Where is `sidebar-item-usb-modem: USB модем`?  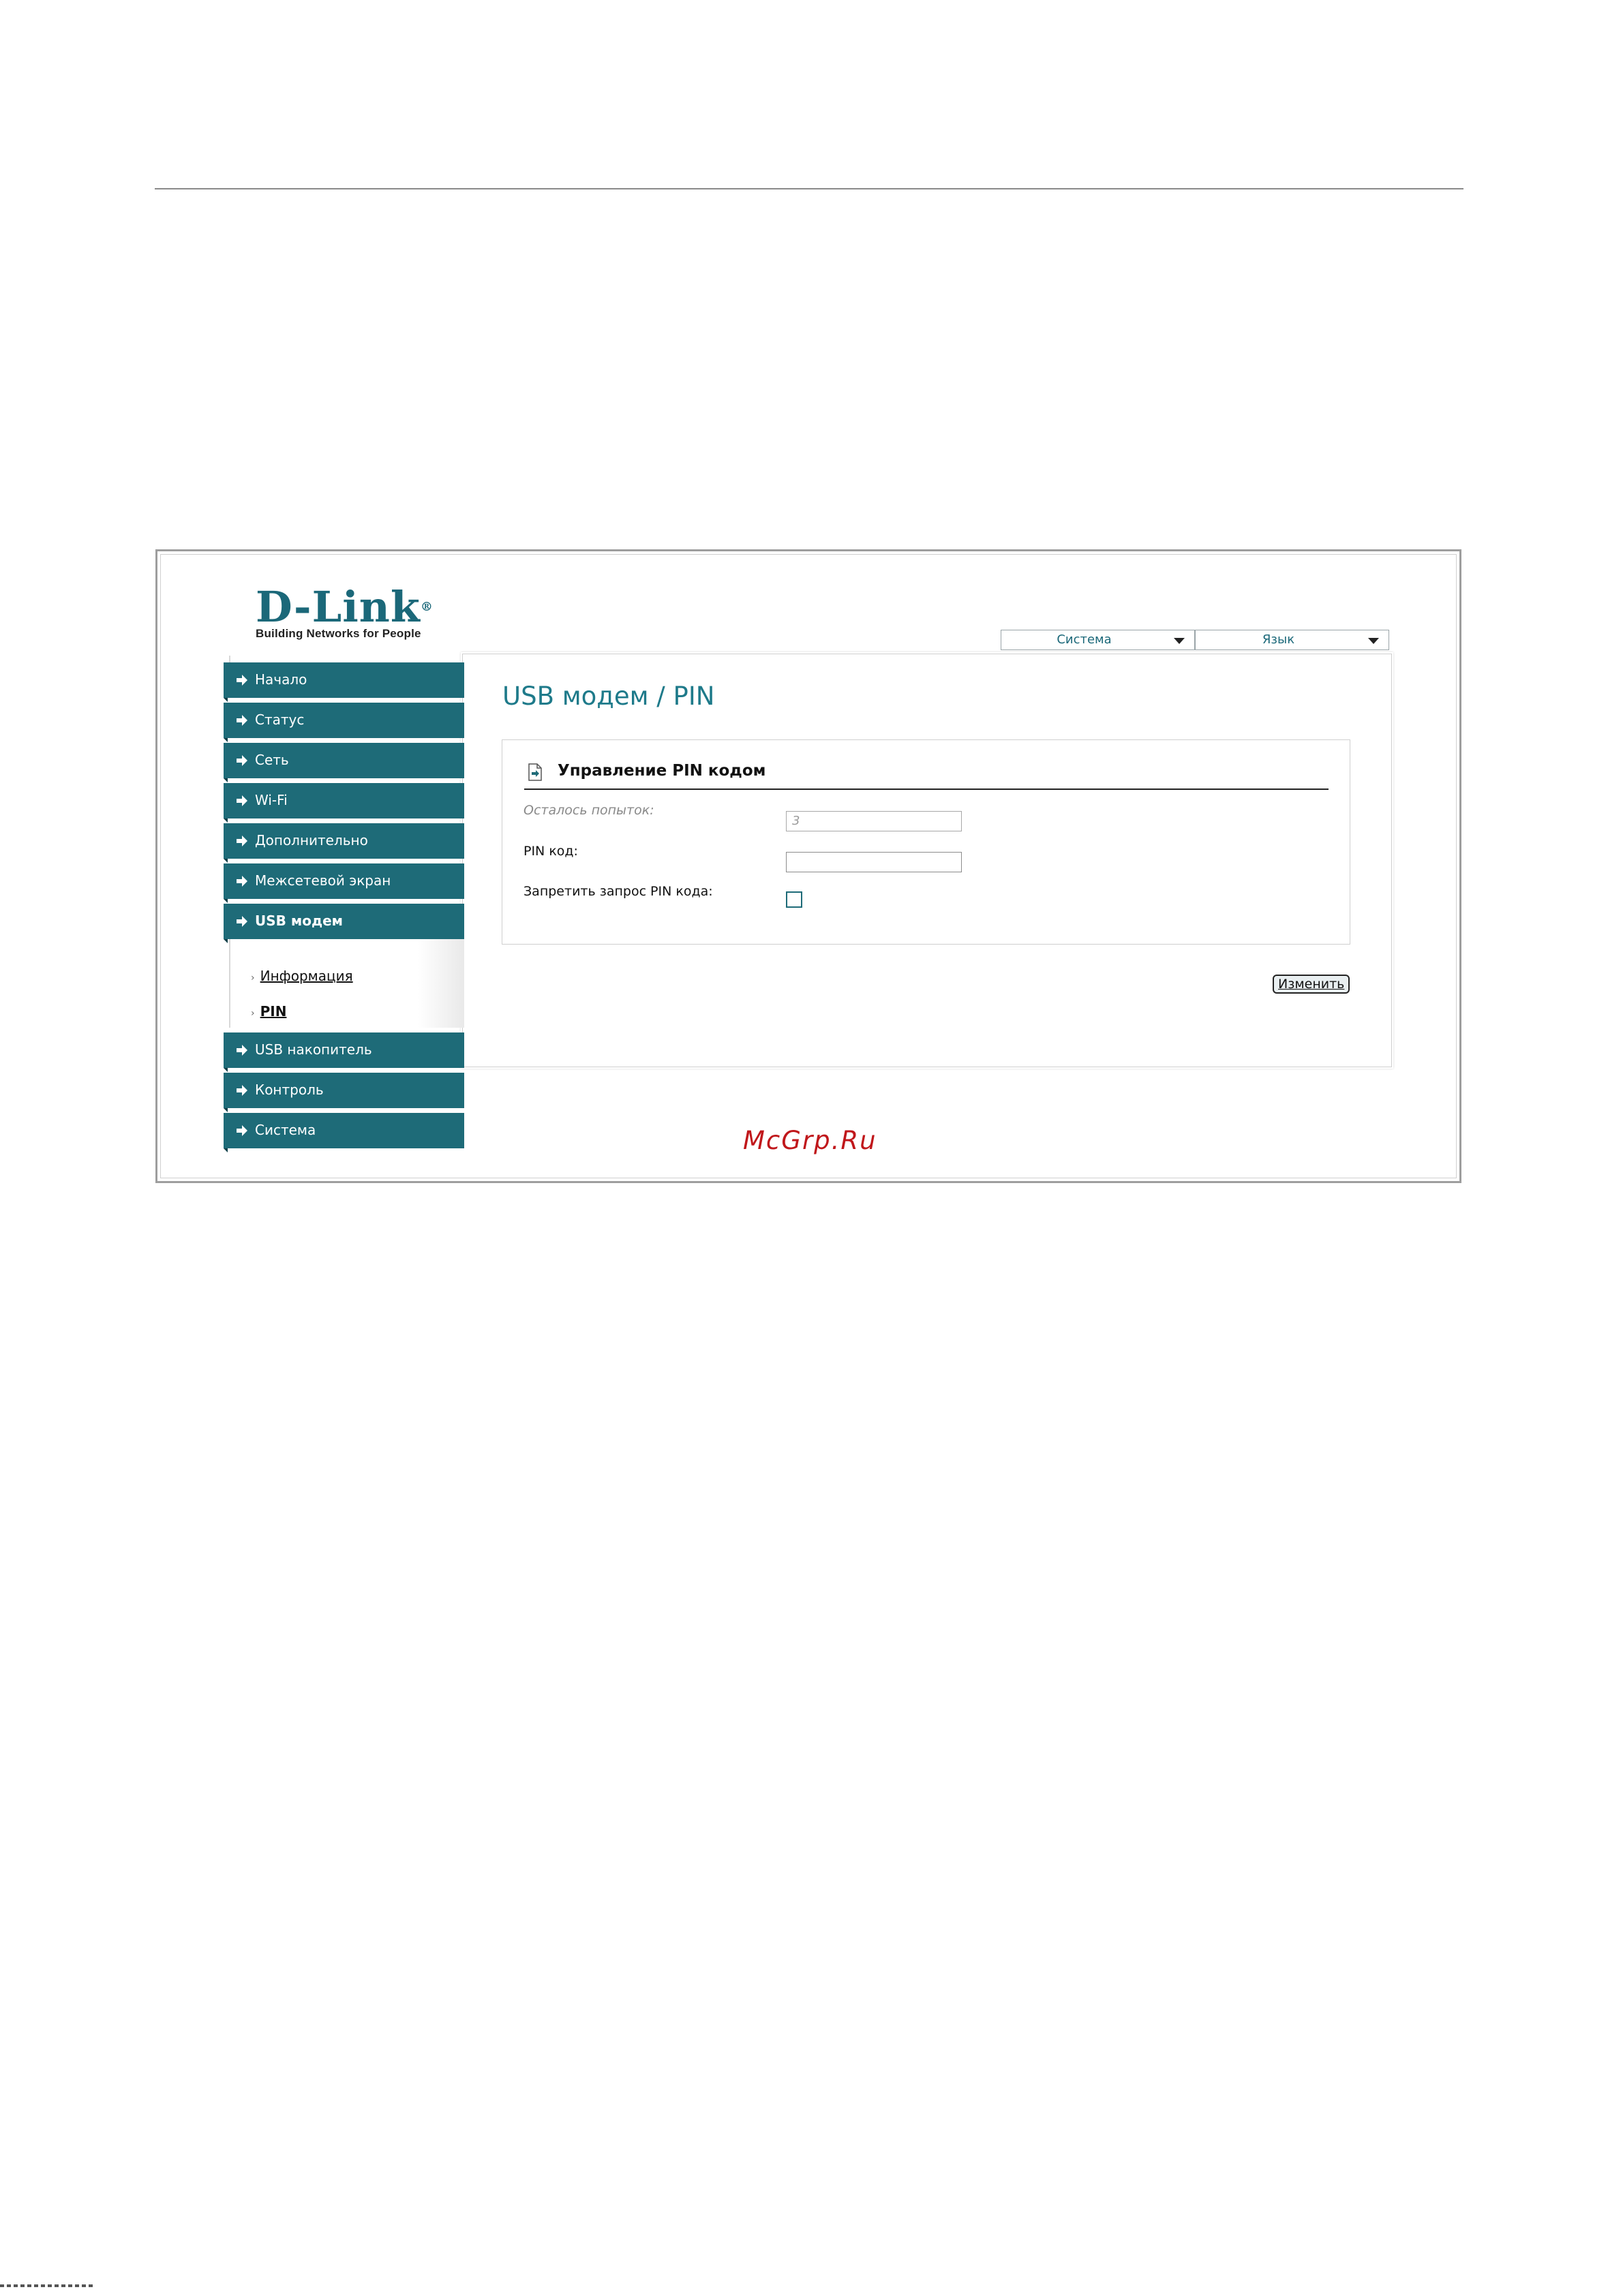
sidebar-item-usb-modem: USB модем is located at coordinates (344, 924).